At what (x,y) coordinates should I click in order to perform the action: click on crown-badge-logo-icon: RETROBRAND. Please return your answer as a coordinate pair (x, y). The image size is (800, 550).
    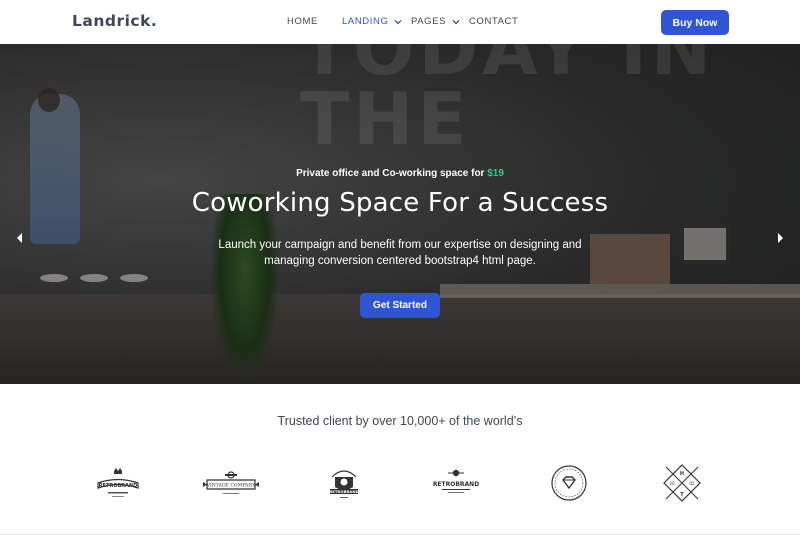
    Looking at the image, I should click on (118, 482).